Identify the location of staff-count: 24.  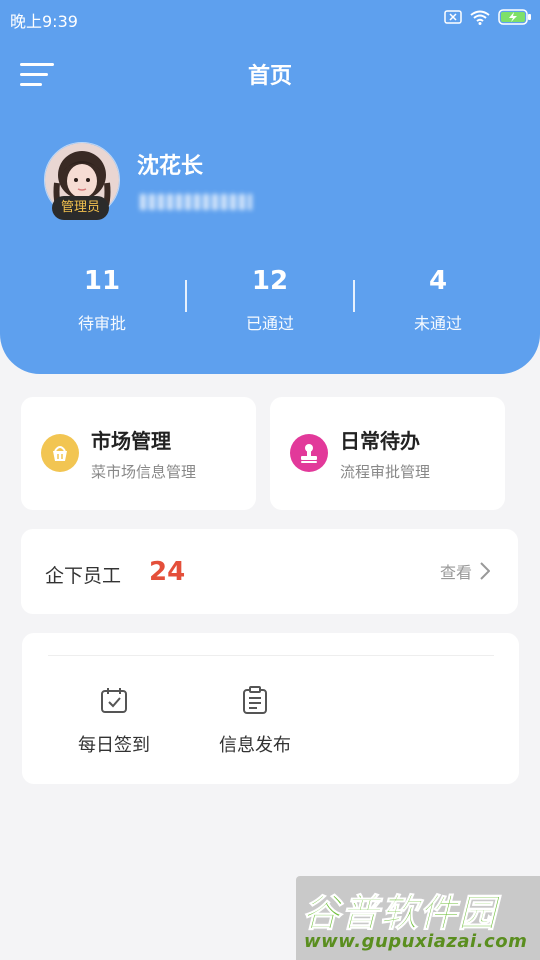
(167, 572).